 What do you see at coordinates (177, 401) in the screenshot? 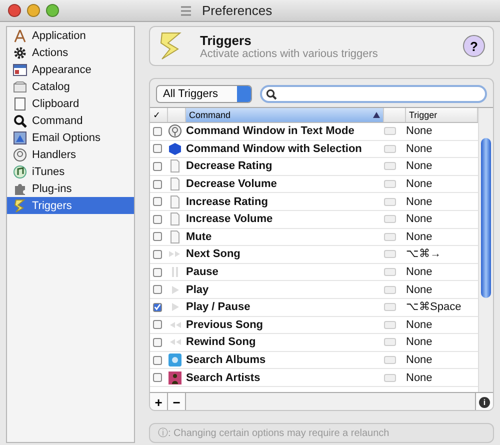
I see `remove-button: −` at bounding box center [177, 401].